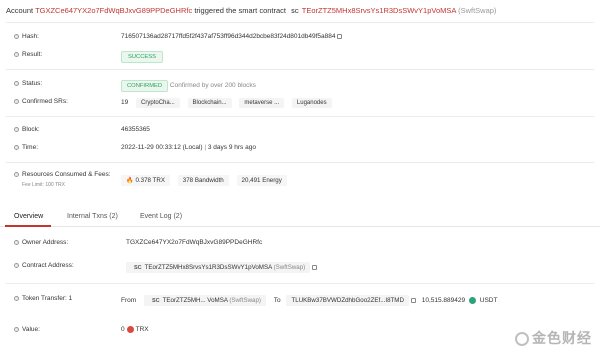  I want to click on usdt-icon, so click(472, 300).